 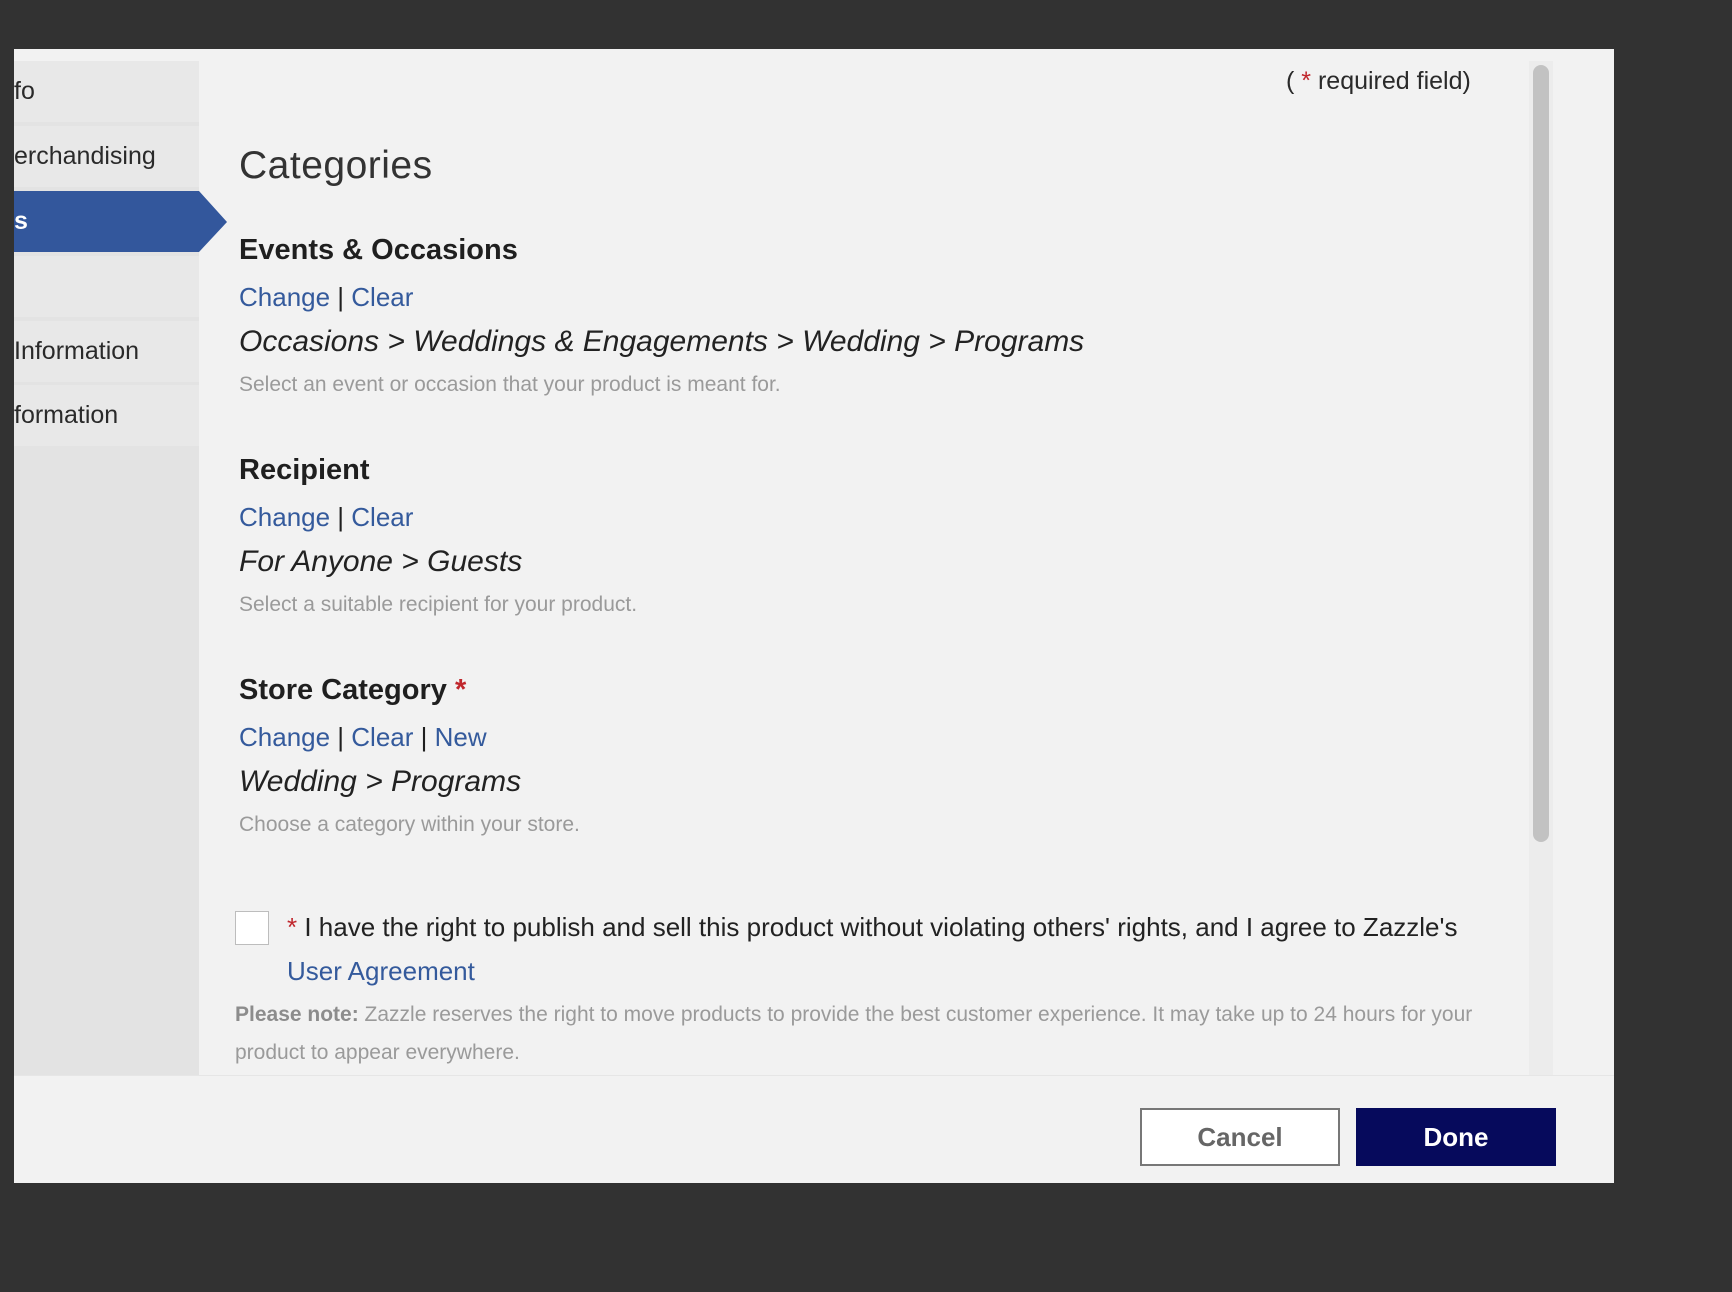 What do you see at coordinates (1541, 453) in the screenshot?
I see `scrollbar-thumb` at bounding box center [1541, 453].